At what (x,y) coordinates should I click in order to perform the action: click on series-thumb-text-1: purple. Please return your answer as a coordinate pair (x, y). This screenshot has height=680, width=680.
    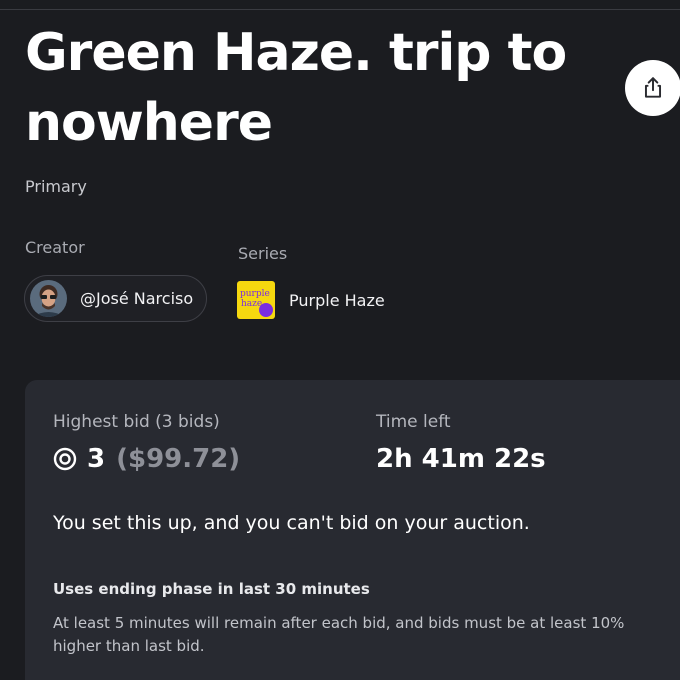
    Looking at the image, I should click on (255, 294).